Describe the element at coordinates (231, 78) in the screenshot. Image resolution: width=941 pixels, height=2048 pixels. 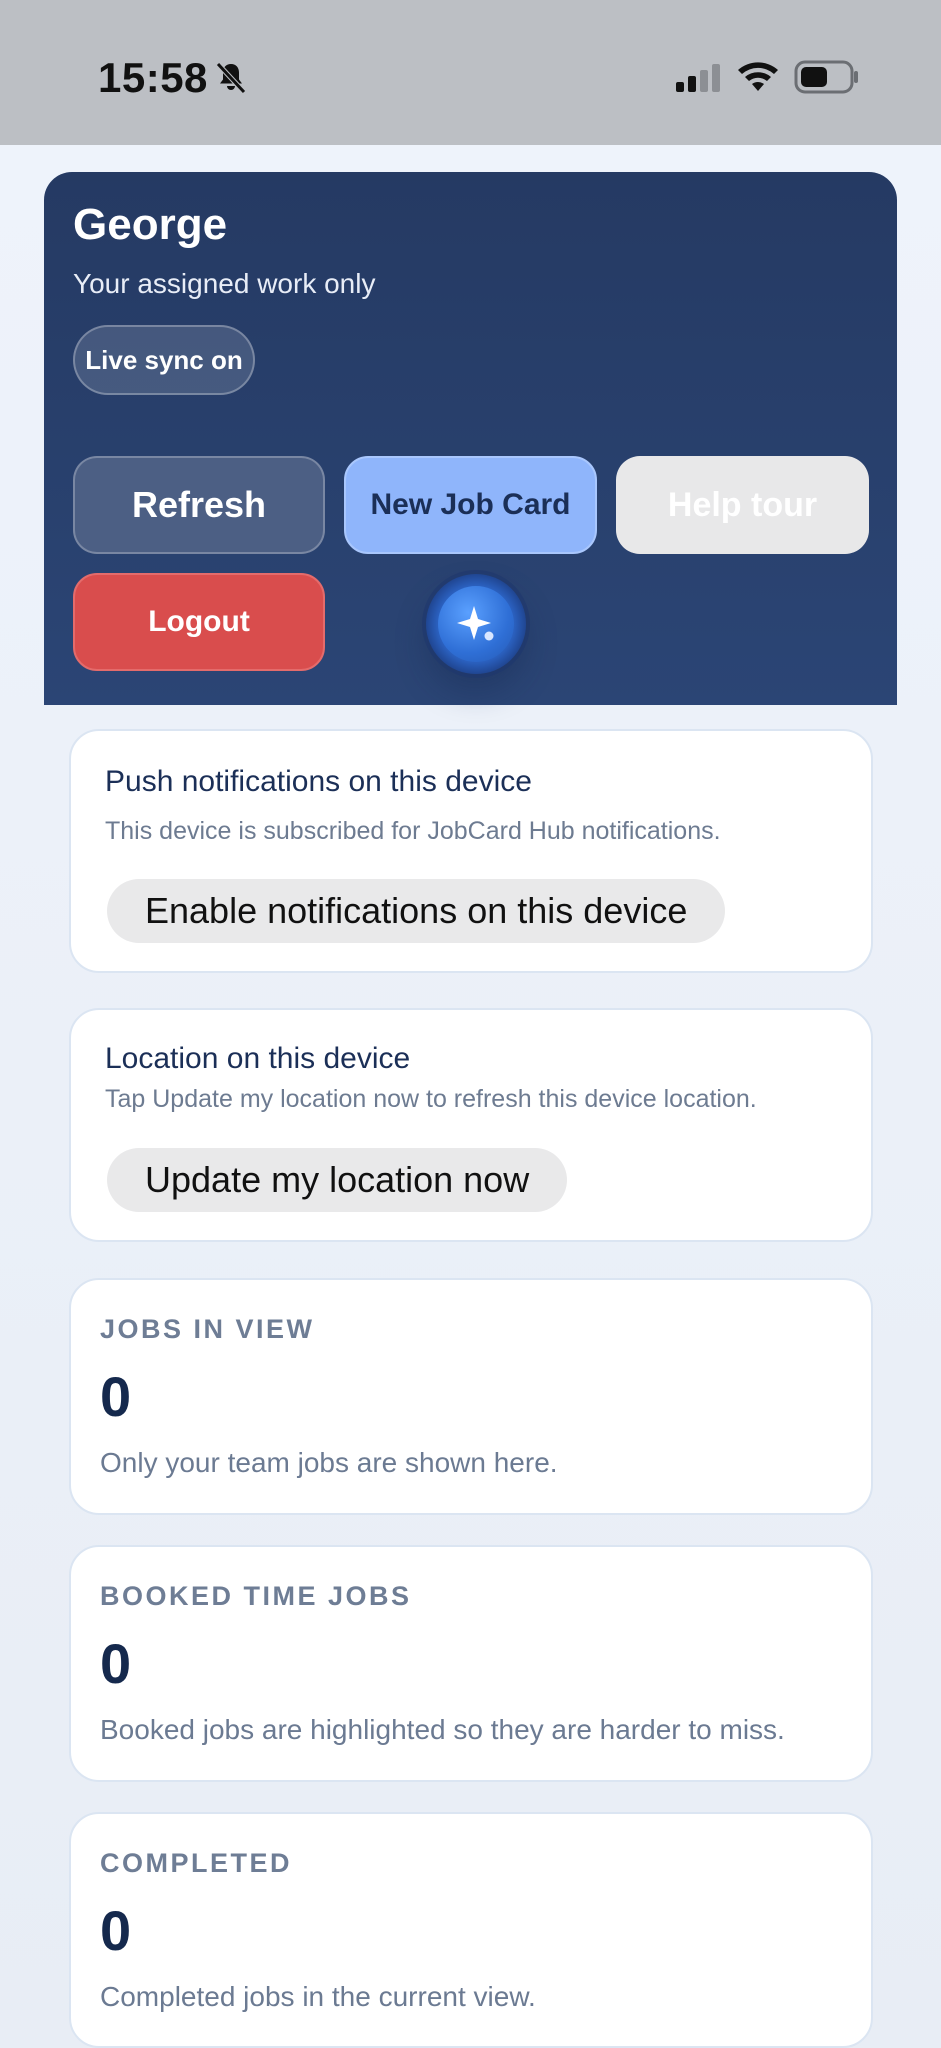
I see `bell-slash-icon` at that location.